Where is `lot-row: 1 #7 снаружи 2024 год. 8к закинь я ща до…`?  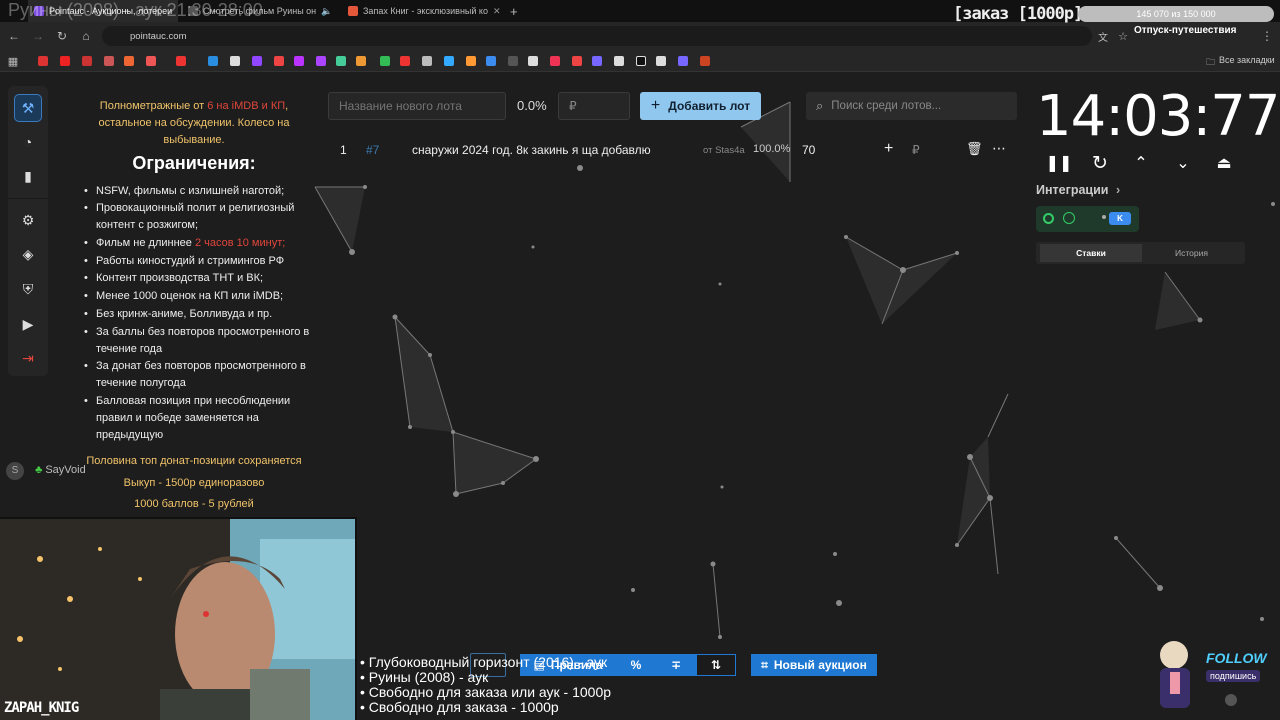
lot-row: 1 #7 снаружи 2024 год. 8к закинь я ща до… is located at coordinates (675, 151).